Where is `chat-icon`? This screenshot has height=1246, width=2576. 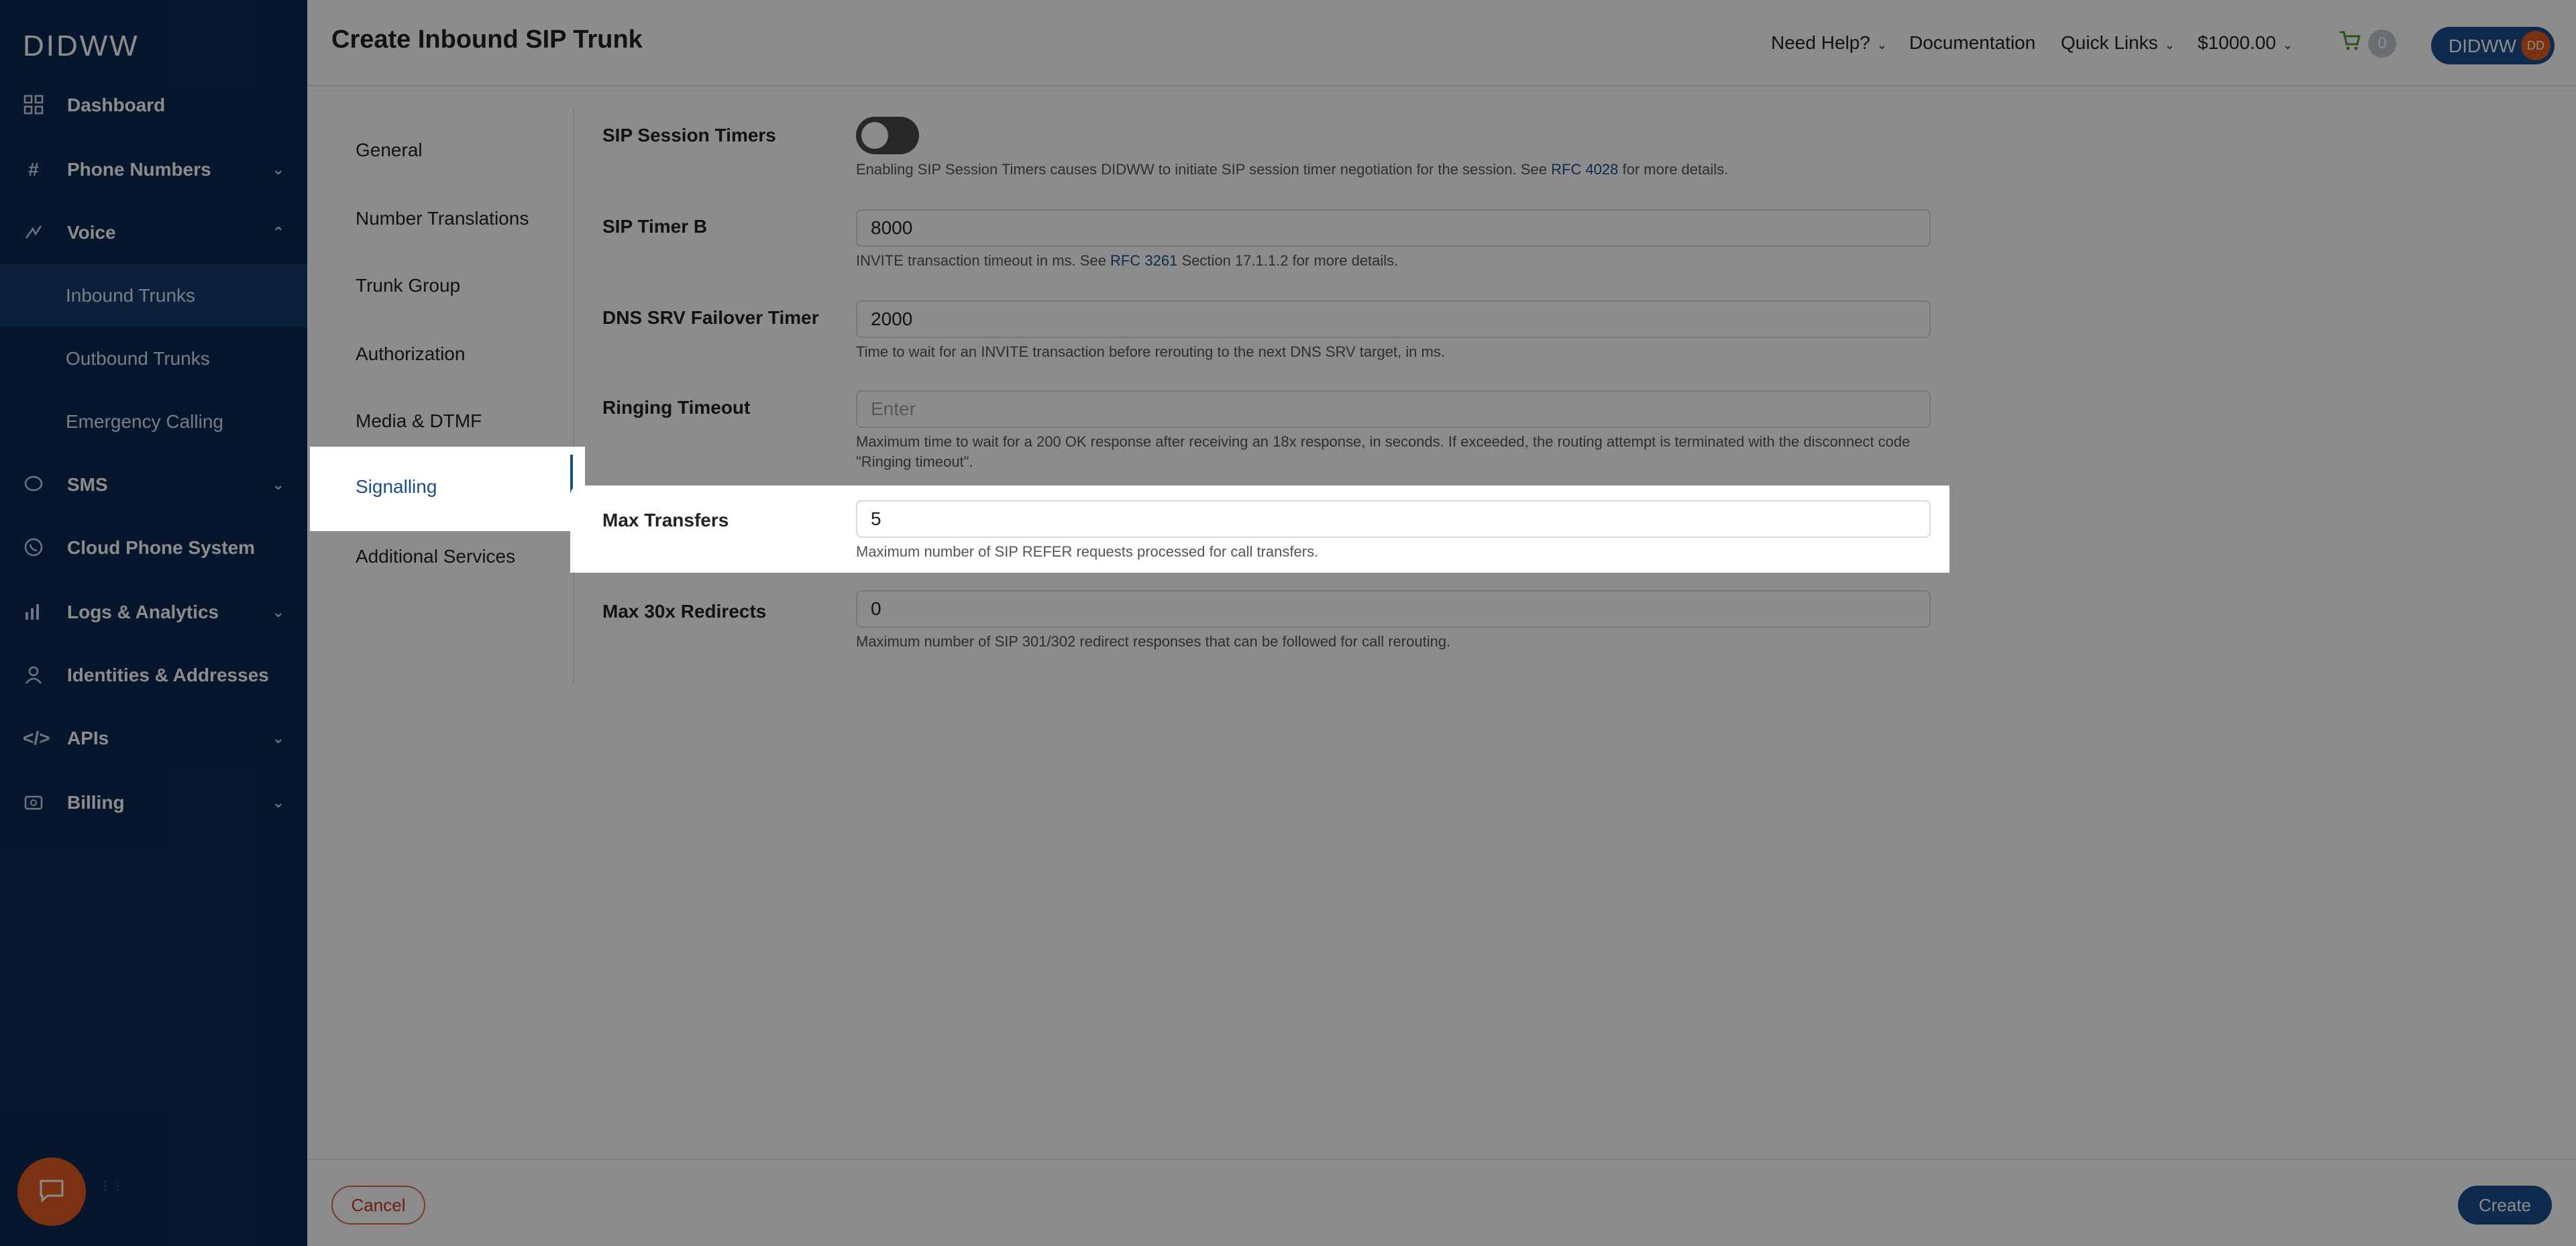
chat-icon is located at coordinates (51, 1192).